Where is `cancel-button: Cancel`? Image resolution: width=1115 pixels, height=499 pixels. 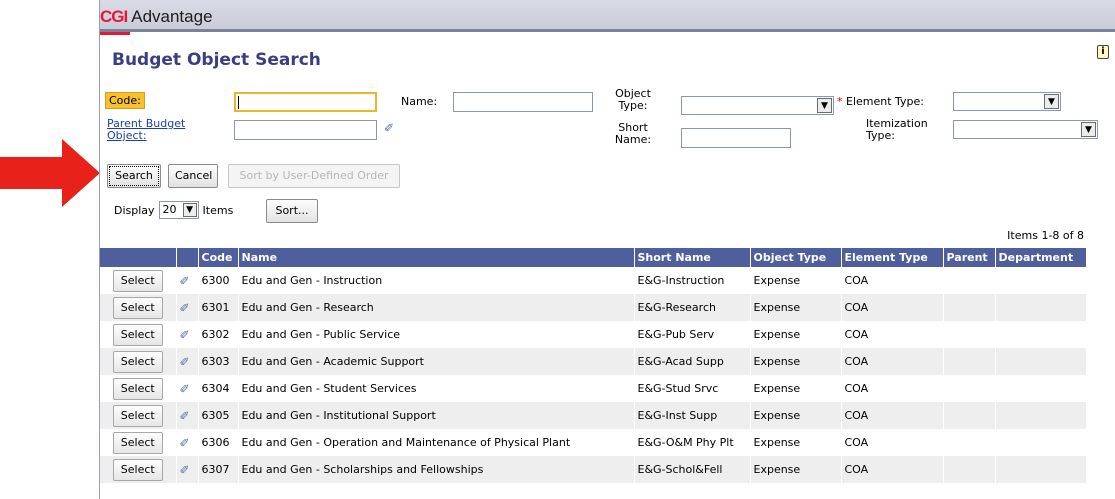 cancel-button: Cancel is located at coordinates (193, 176).